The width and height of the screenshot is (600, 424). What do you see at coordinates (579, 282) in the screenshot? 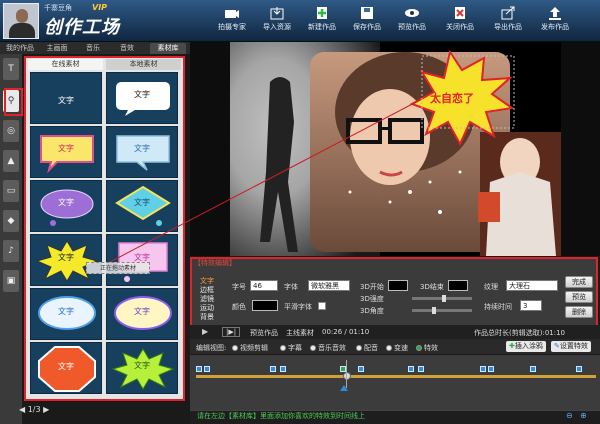
I see `done-button: 完成` at bounding box center [579, 282].